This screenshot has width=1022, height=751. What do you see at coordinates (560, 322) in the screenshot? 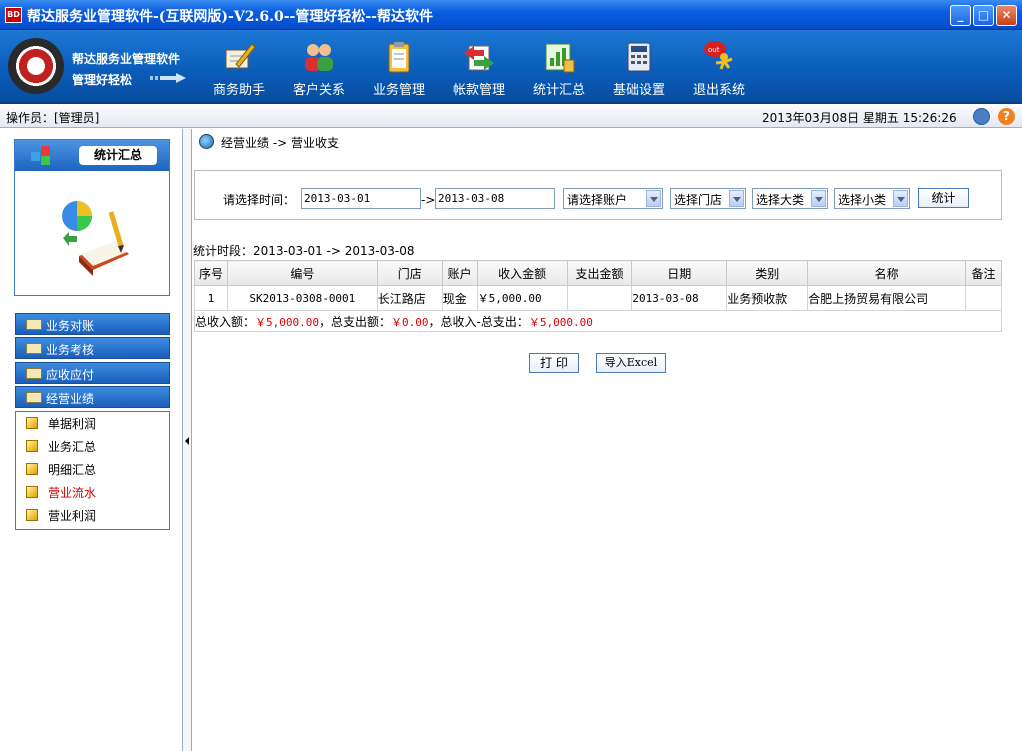
I see `net-value: ￥5,000.00` at bounding box center [560, 322].